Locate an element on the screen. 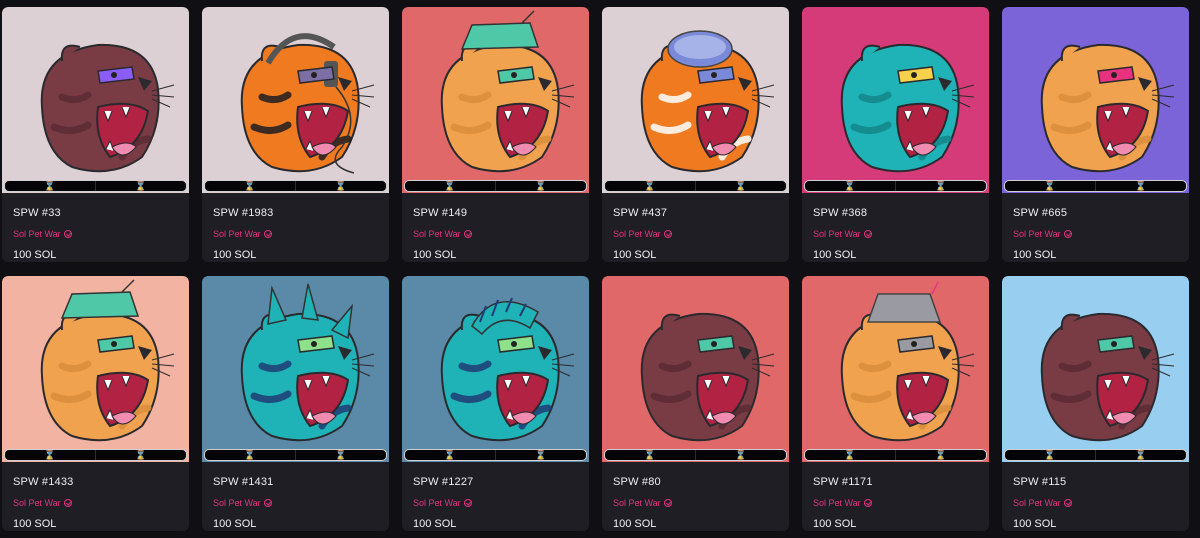 The height and width of the screenshot is (538, 1200). nft-name: SPW #33 is located at coordinates (37, 213).